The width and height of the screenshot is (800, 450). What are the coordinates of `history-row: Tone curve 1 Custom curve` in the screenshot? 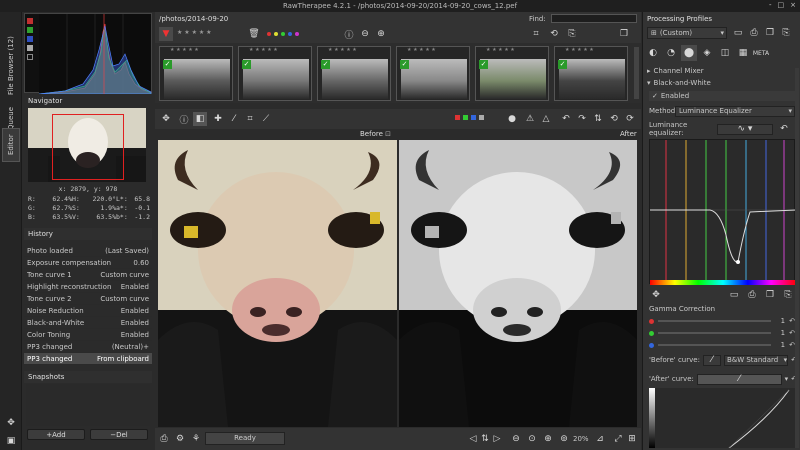 It's located at (88, 275).